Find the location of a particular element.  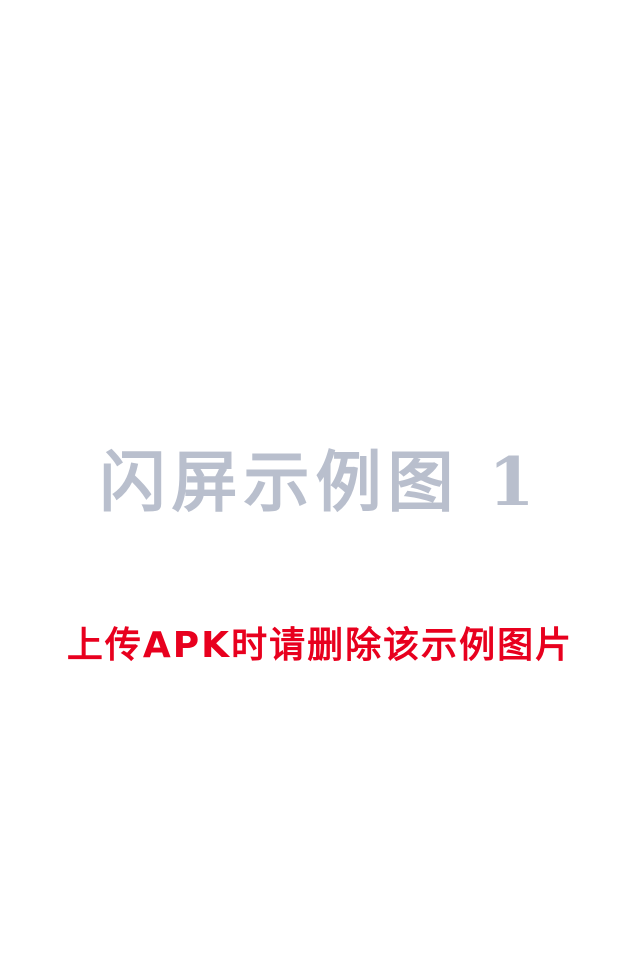

splash-title: 闪屏示例图 1 is located at coordinates (320, 482).